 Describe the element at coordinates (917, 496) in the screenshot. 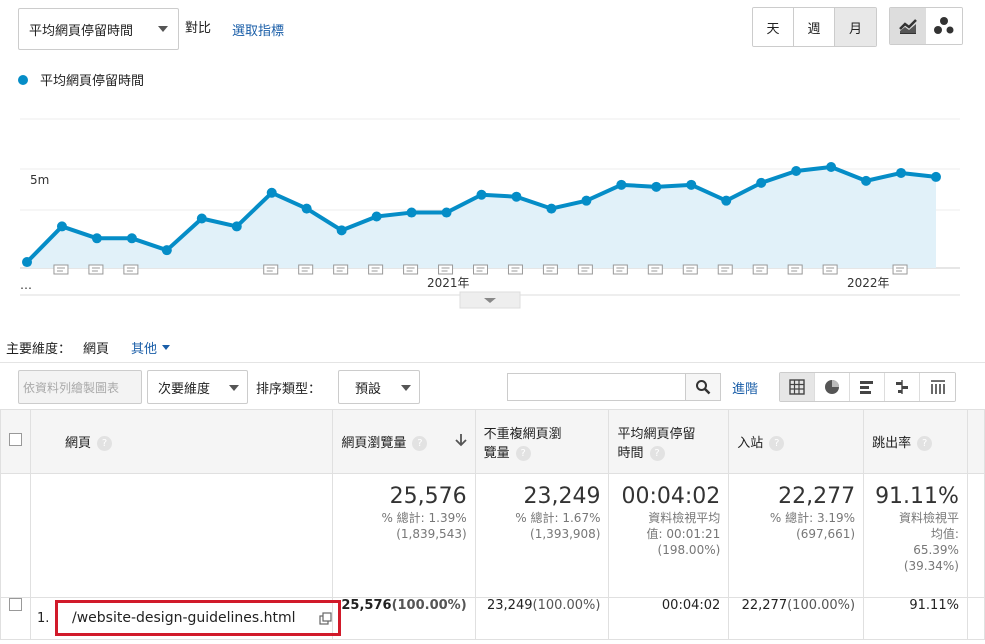

I see `summary-value: 91.11%` at that location.